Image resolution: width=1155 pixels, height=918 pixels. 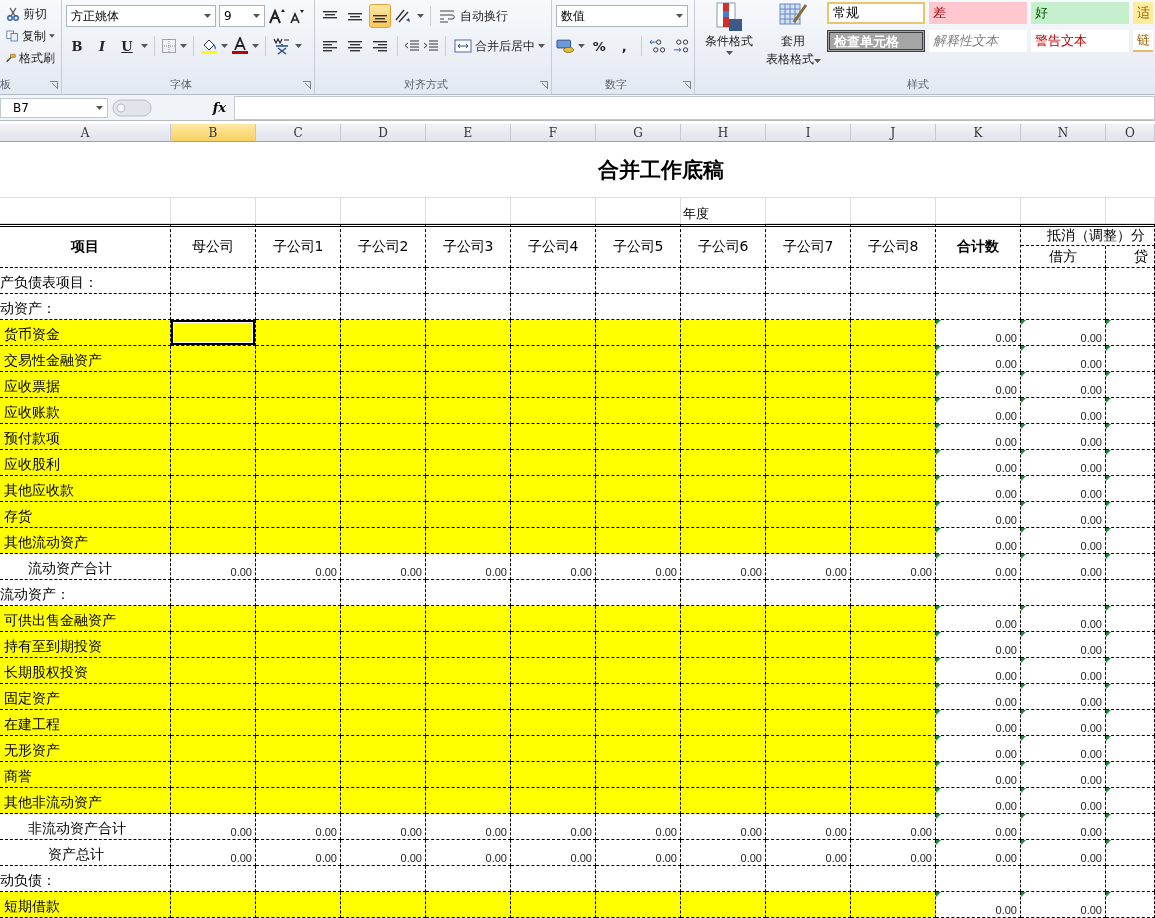 What do you see at coordinates (893, 133) in the screenshot?
I see `column-header: J` at bounding box center [893, 133].